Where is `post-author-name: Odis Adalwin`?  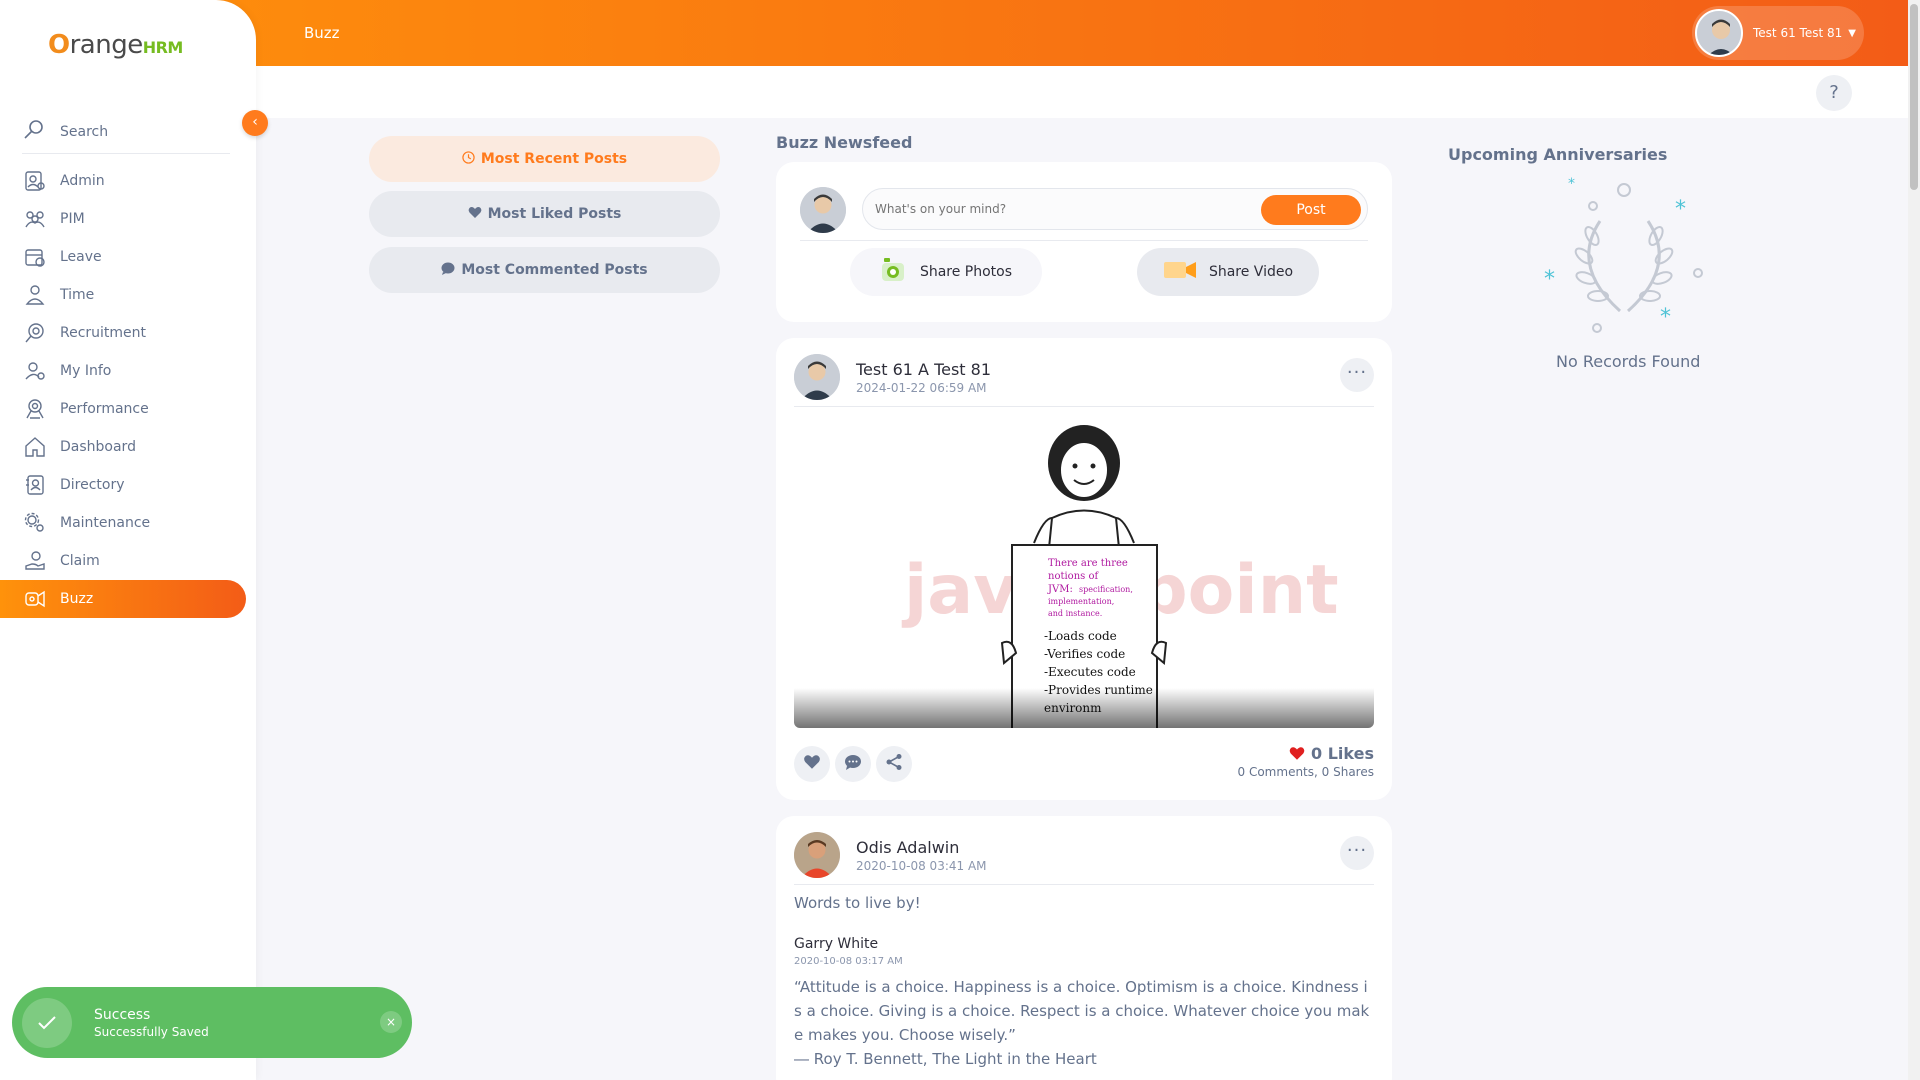 post-author-name: Odis Adalwin is located at coordinates (908, 847).